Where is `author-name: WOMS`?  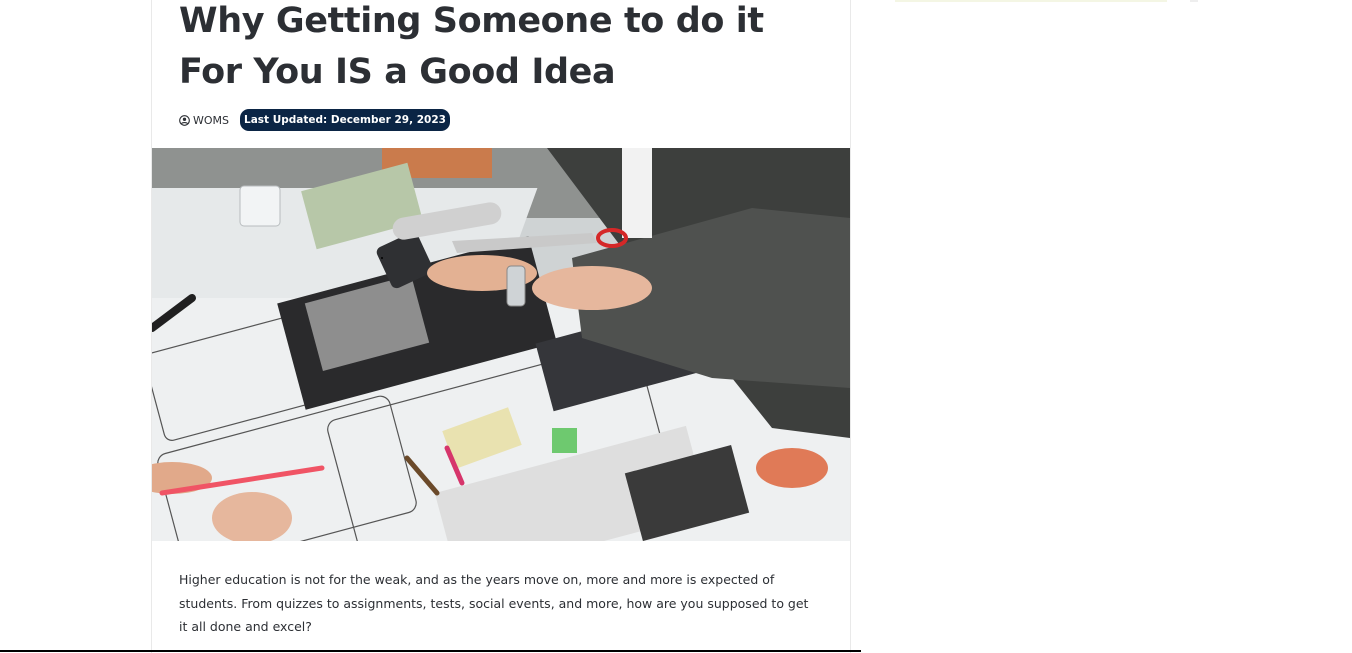 author-name: WOMS is located at coordinates (211, 120).